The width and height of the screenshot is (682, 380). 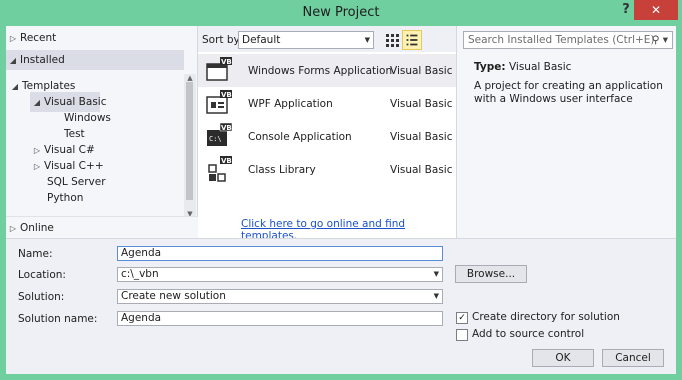 What do you see at coordinates (656, 10) in the screenshot?
I see `close-button: ✕` at bounding box center [656, 10].